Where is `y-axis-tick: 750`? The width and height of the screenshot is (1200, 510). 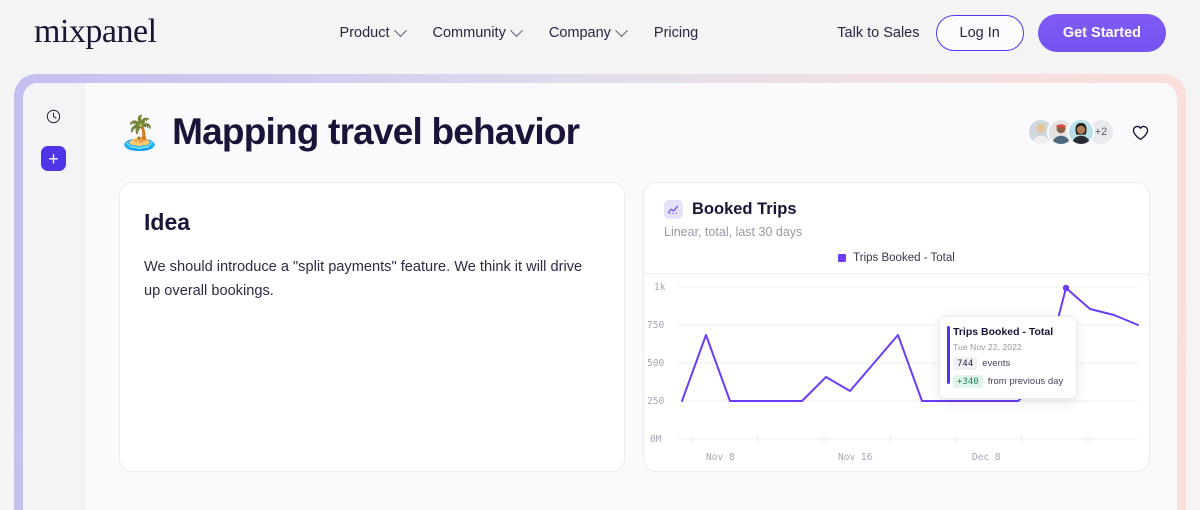 y-axis-tick: 750 is located at coordinates (656, 325).